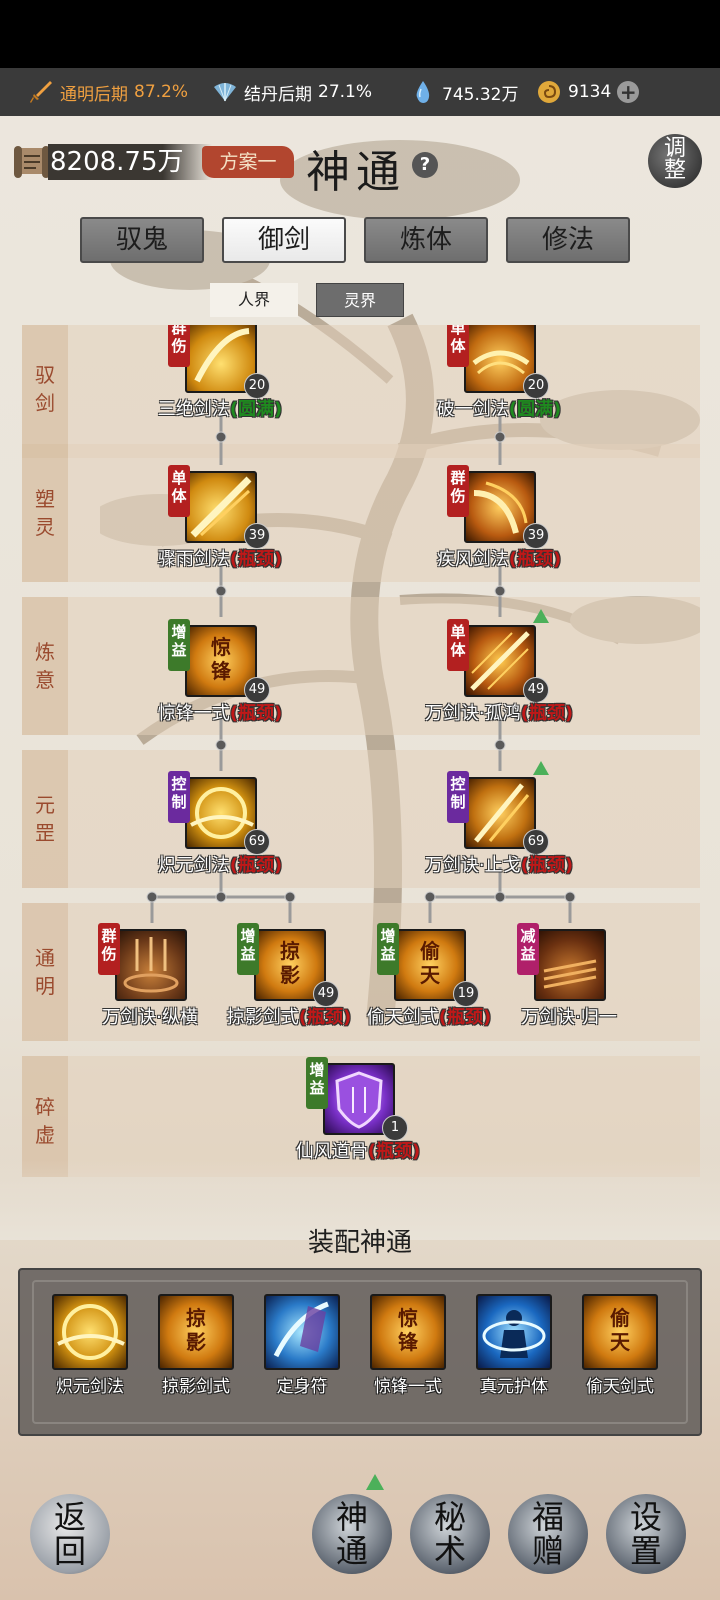 Image resolution: width=720 pixels, height=1600 pixels. Describe the element at coordinates (499, 865) in the screenshot. I see `skill-name: 万剑诀·止戈(瓶颈)` at that location.